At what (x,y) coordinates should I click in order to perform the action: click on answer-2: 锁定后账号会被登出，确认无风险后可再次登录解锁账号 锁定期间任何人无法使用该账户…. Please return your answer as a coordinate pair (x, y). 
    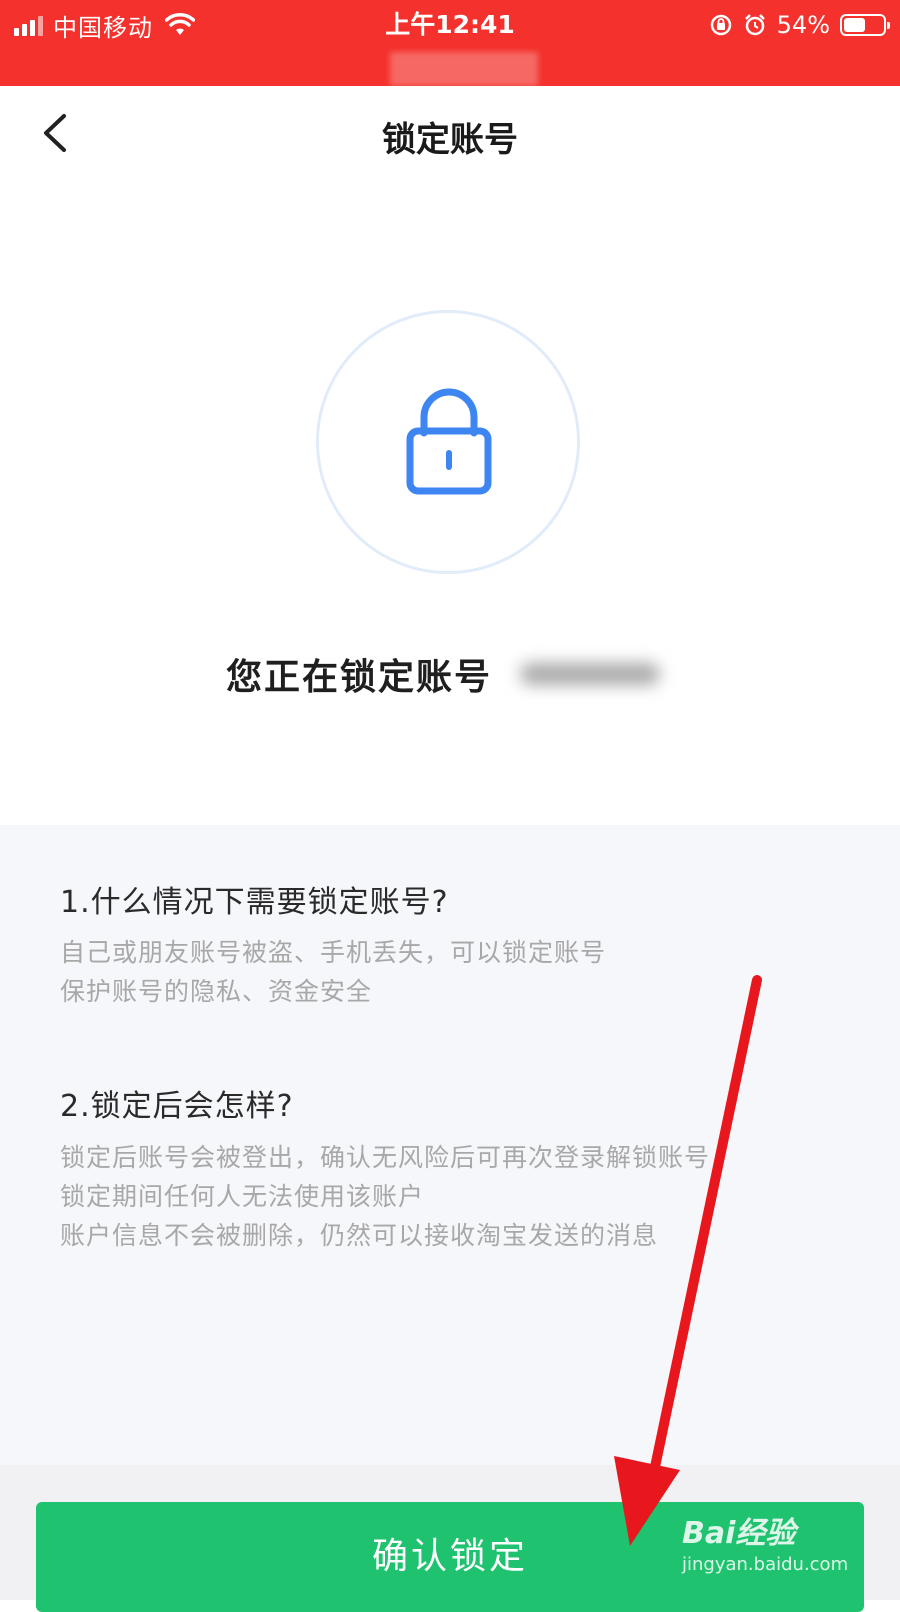
    Looking at the image, I should click on (385, 1196).